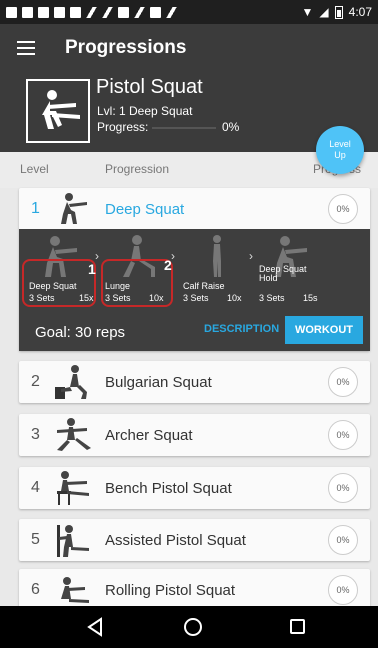 Image resolution: width=378 pixels, height=648 pixels. What do you see at coordinates (241, 329) in the screenshot?
I see `description-button: DESCRIPTION` at bounding box center [241, 329].